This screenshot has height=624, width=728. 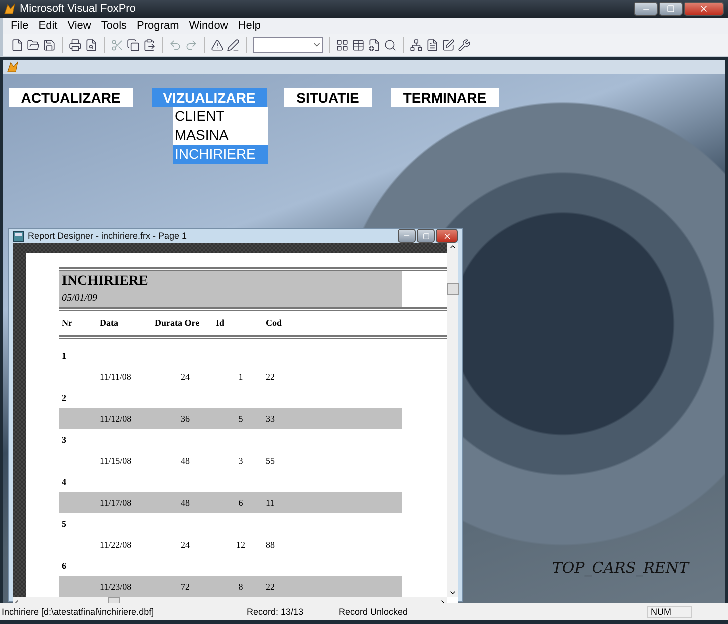 I want to click on grid-icon, so click(x=342, y=45).